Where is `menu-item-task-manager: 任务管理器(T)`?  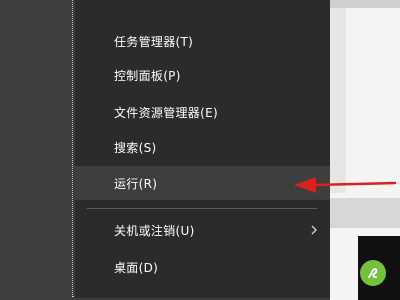
menu-item-task-manager: 任务管理器(T) is located at coordinates (202, 41).